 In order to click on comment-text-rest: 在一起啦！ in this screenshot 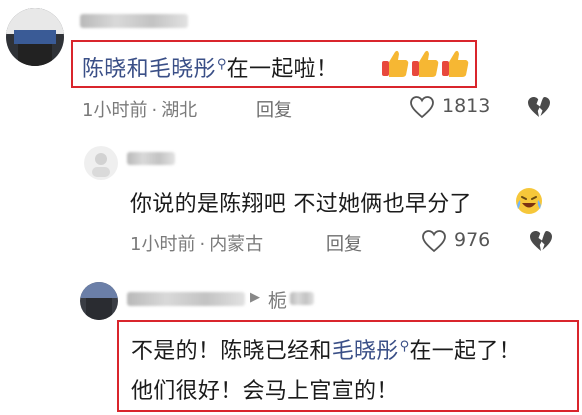, I will do `click(282, 69)`.